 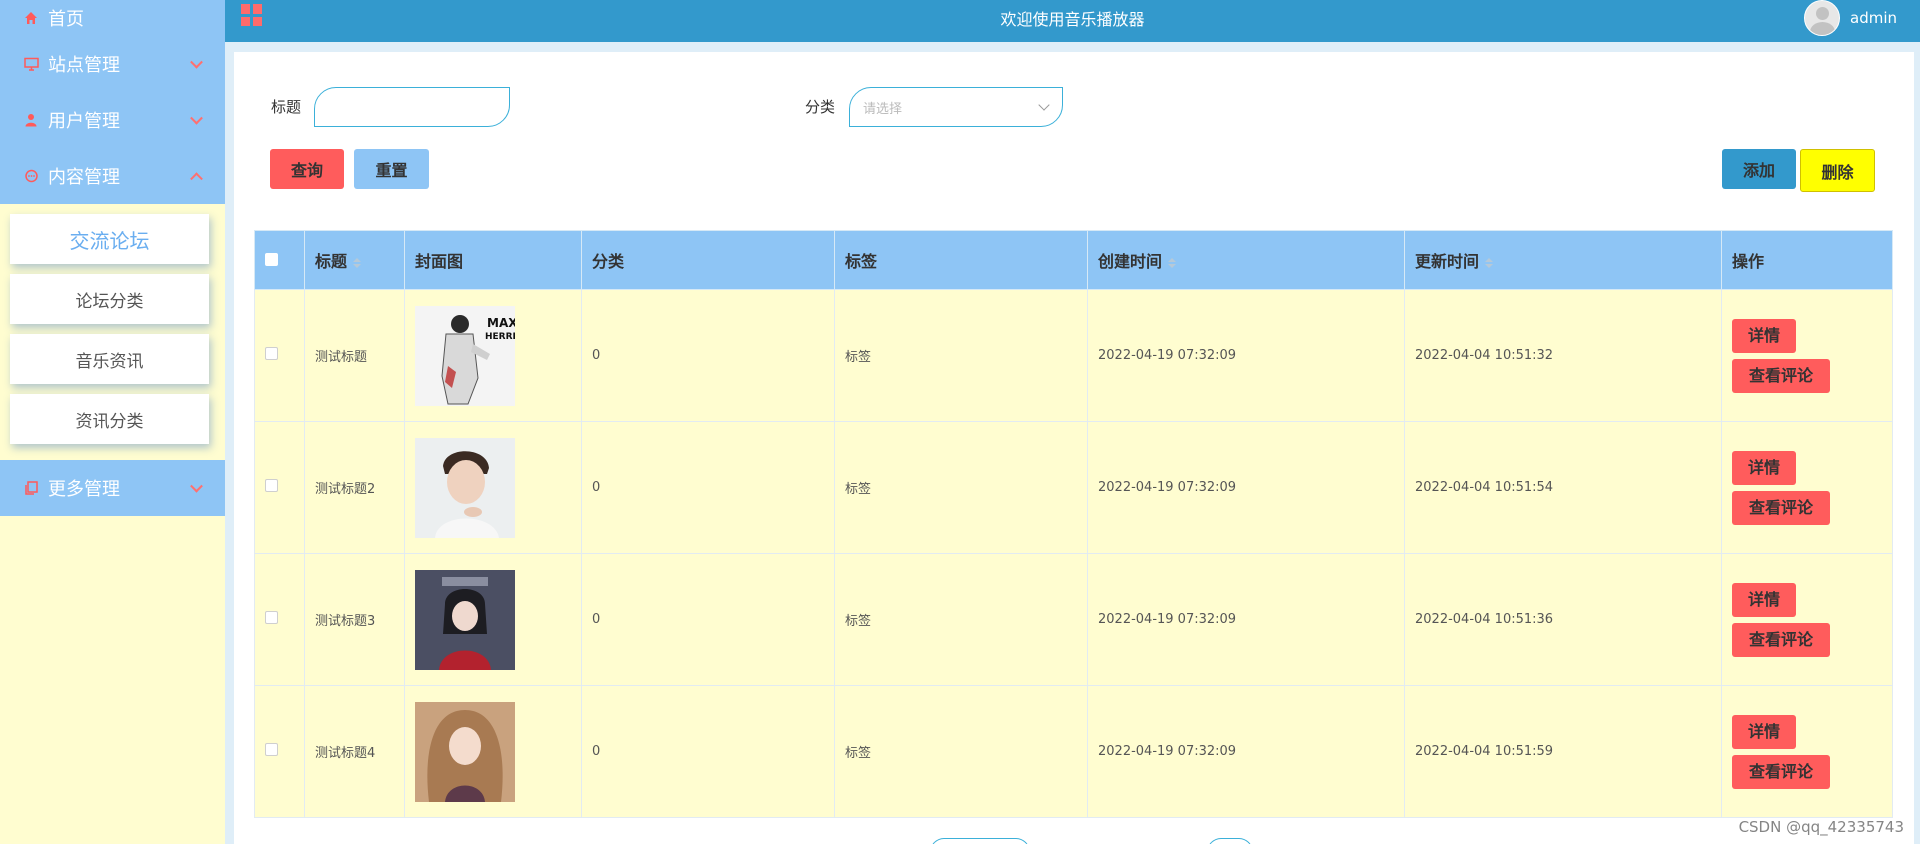 I want to click on submenu-item-forum-category: 论坛分类, so click(x=109, y=299).